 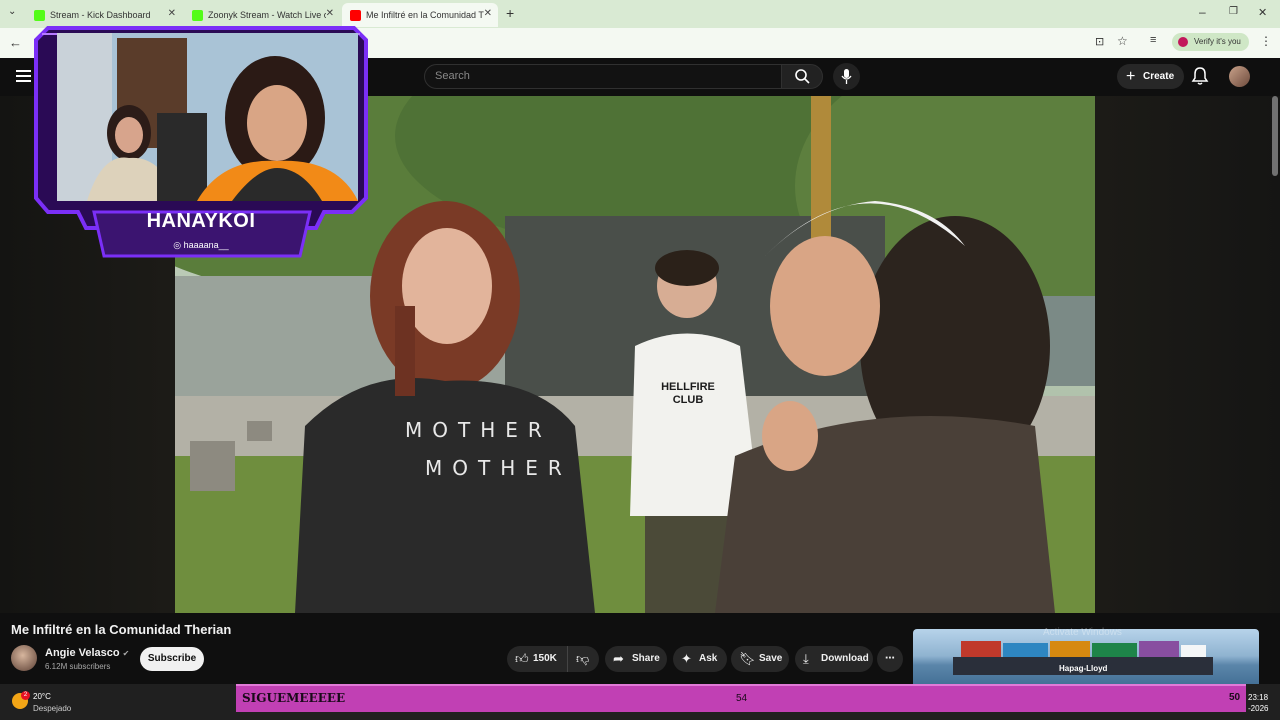 What do you see at coordinates (1131, 76) in the screenshot?
I see `plus-icon: +` at bounding box center [1131, 76].